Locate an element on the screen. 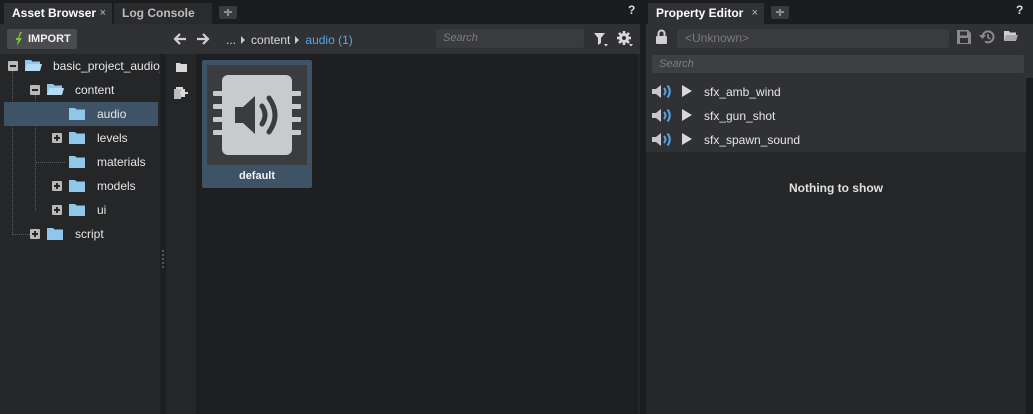 The width and height of the screenshot is (1033, 414). tab-property-editor-label: Property Editor is located at coordinates (700, 13).